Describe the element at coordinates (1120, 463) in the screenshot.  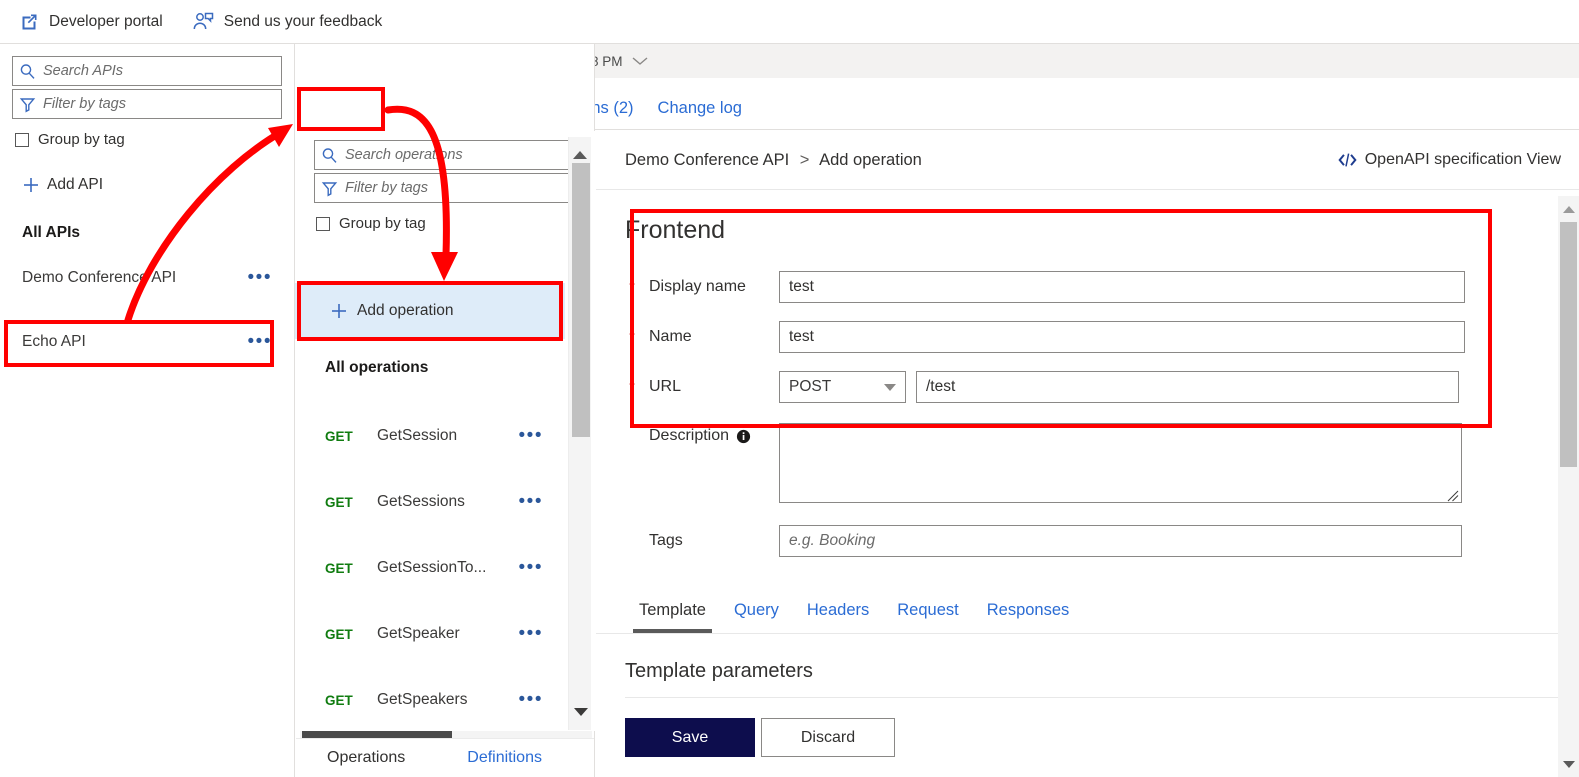
I see `description-textarea` at that location.